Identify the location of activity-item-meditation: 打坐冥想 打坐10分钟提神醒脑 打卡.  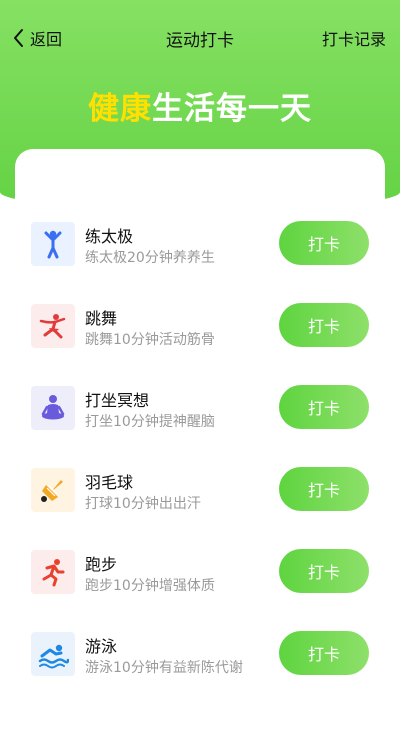
(200, 409).